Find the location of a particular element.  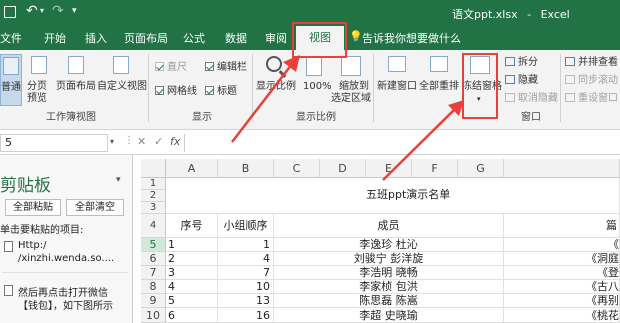

select-all-corner is located at coordinates (153, 168).